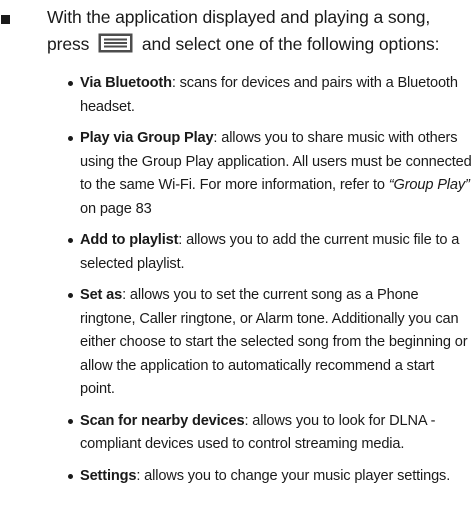  I want to click on option-term: Via Bluetooth, so click(126, 83).